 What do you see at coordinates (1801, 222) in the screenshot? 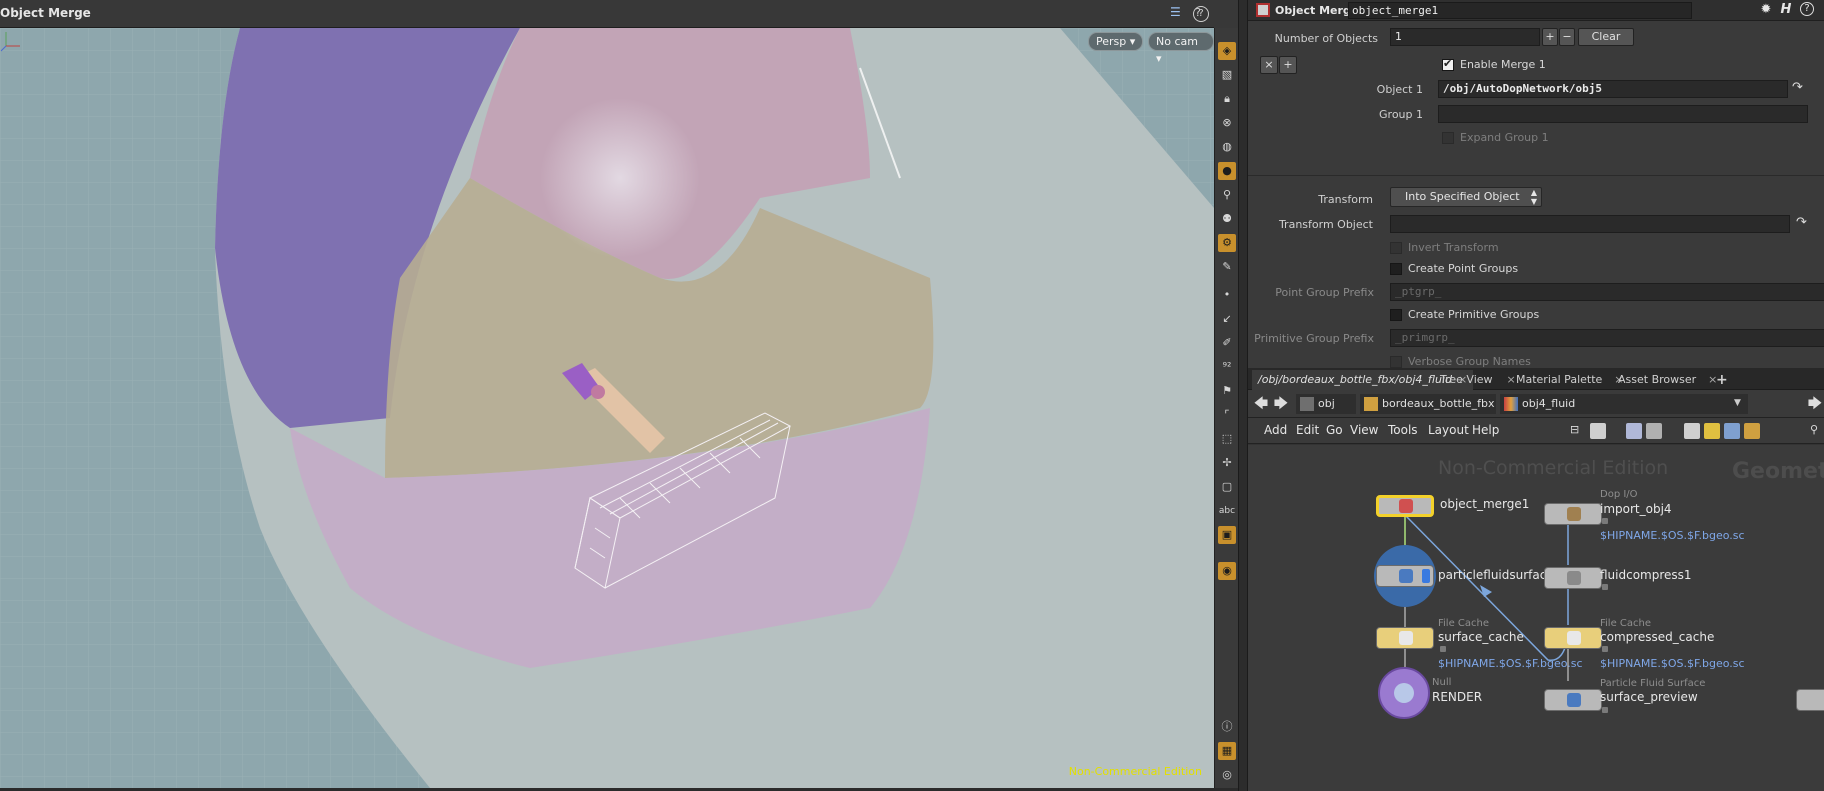
I see `transform-object-chooser-icon: ↷` at bounding box center [1801, 222].